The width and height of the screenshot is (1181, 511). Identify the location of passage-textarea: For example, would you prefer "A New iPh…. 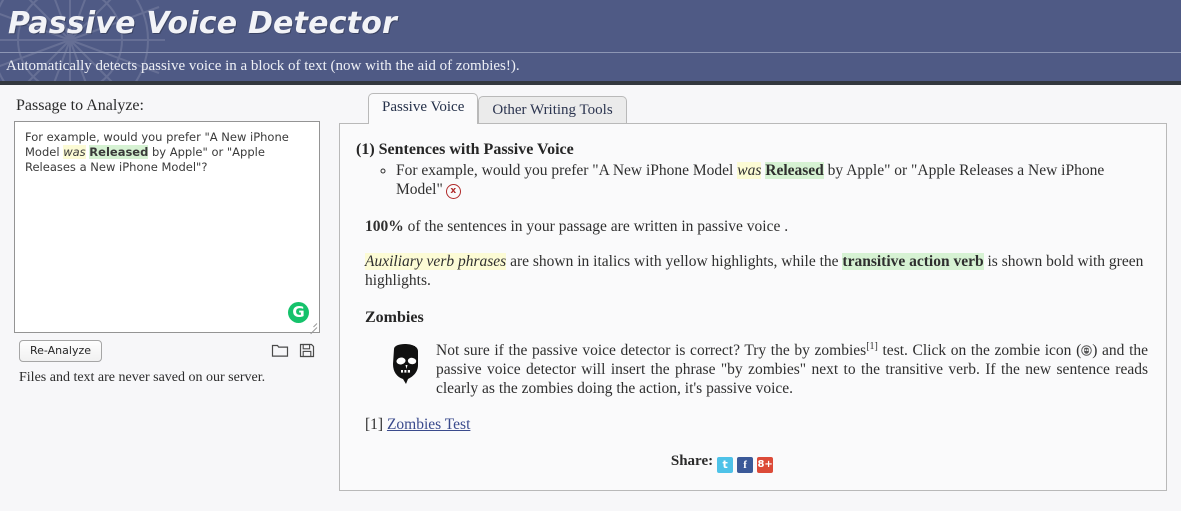
(167, 228).